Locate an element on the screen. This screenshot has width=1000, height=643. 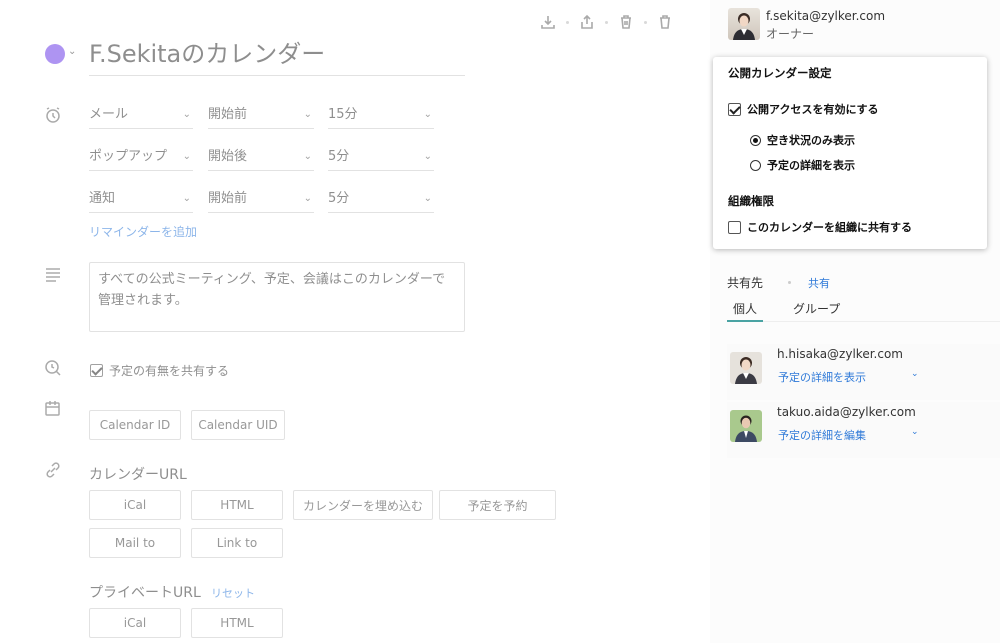
calendar-uid-button: Calendar UID is located at coordinates (238, 425).